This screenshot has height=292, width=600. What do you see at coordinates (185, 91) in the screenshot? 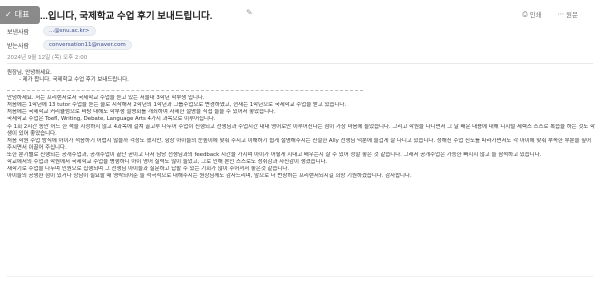
I see `body-separator` at bounding box center [185, 91].